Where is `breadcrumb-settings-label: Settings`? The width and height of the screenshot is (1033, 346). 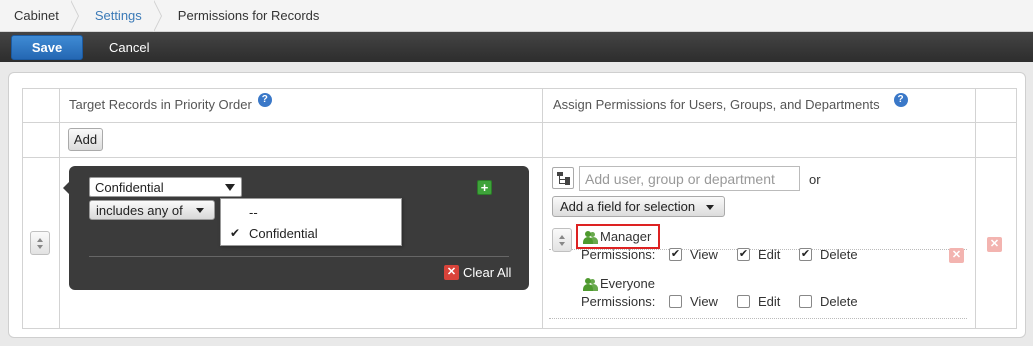 breadcrumb-settings-label: Settings is located at coordinates (118, 15).